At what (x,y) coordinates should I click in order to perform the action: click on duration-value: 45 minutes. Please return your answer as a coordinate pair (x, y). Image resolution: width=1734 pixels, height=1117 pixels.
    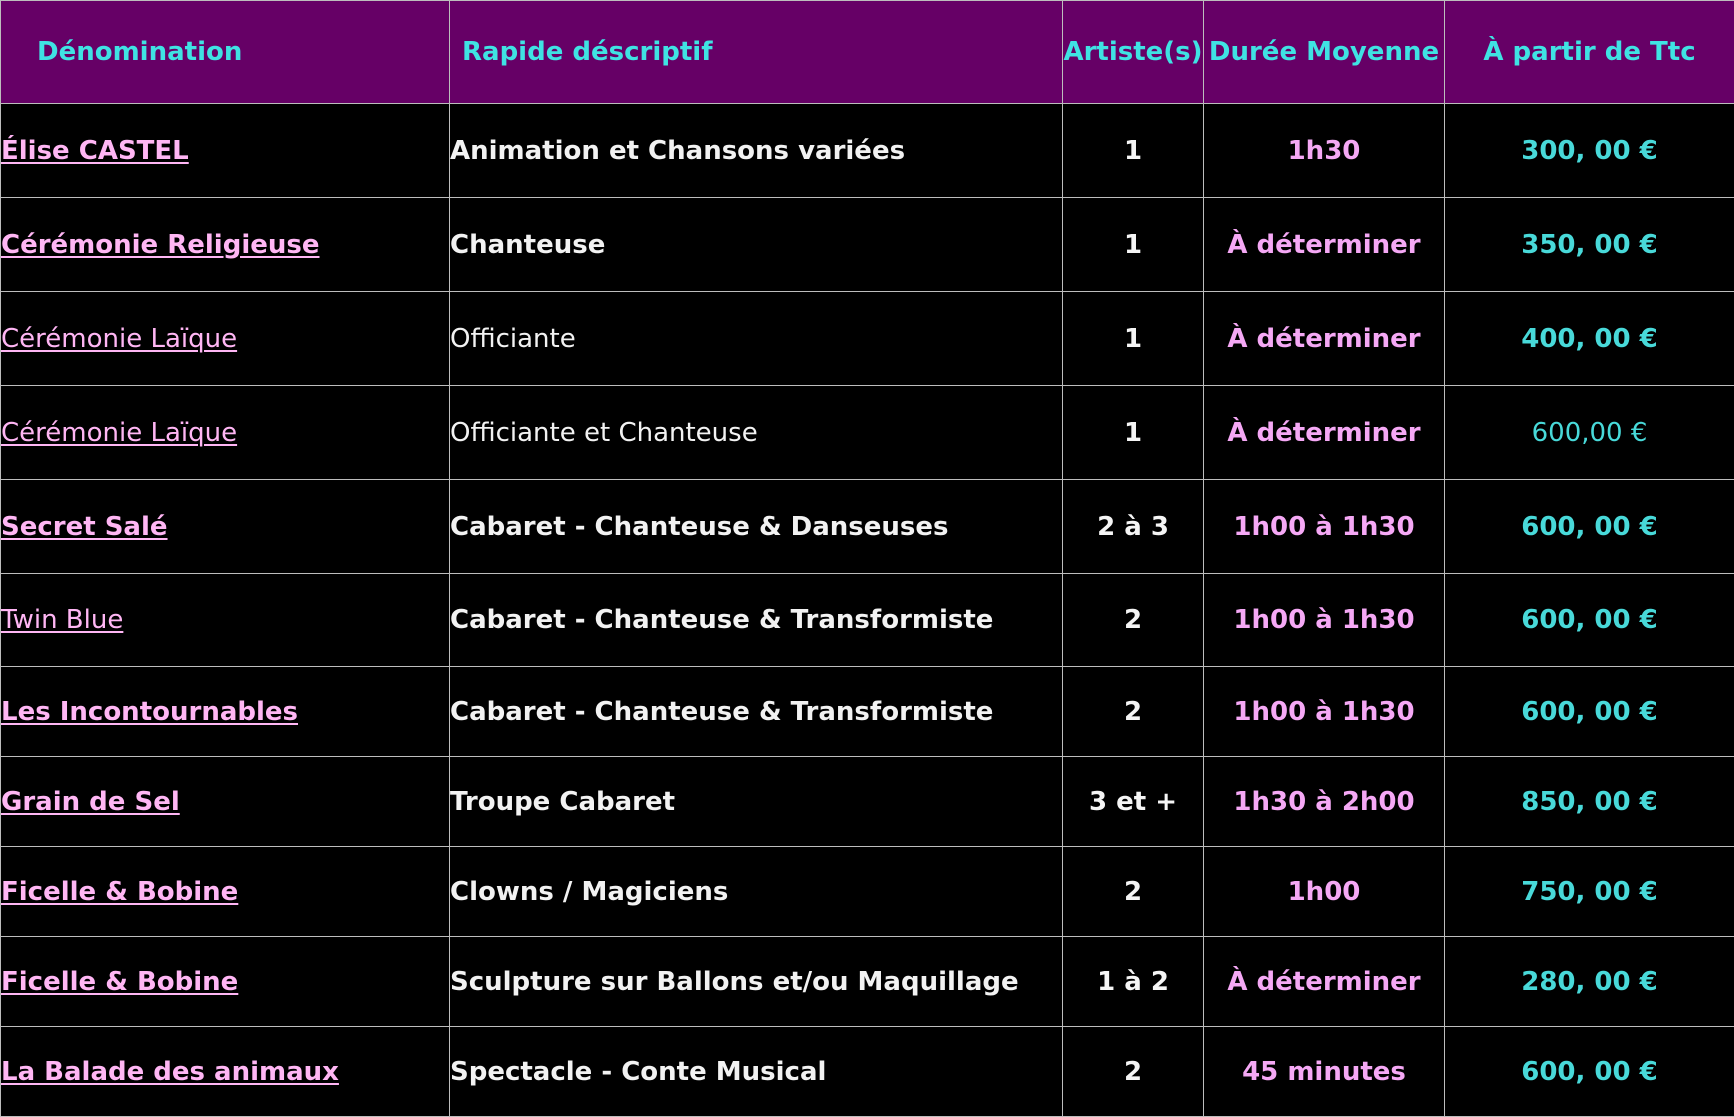
    Looking at the image, I should click on (1324, 1072).